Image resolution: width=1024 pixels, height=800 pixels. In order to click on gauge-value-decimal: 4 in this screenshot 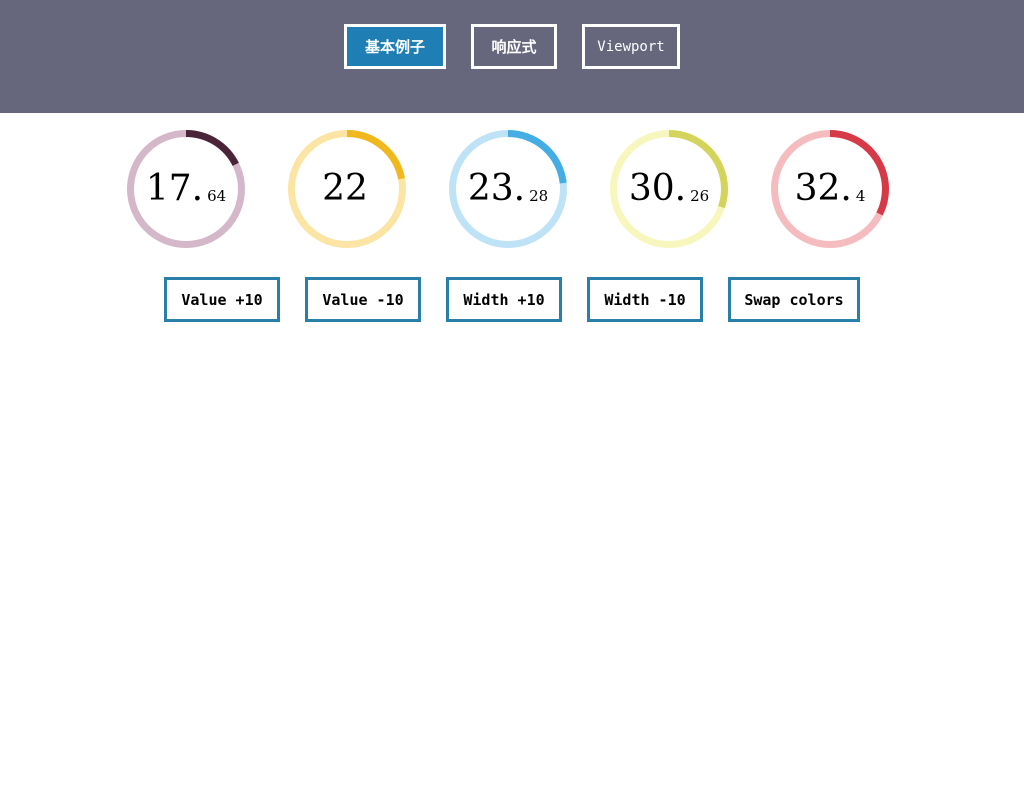, I will do `click(860, 196)`.